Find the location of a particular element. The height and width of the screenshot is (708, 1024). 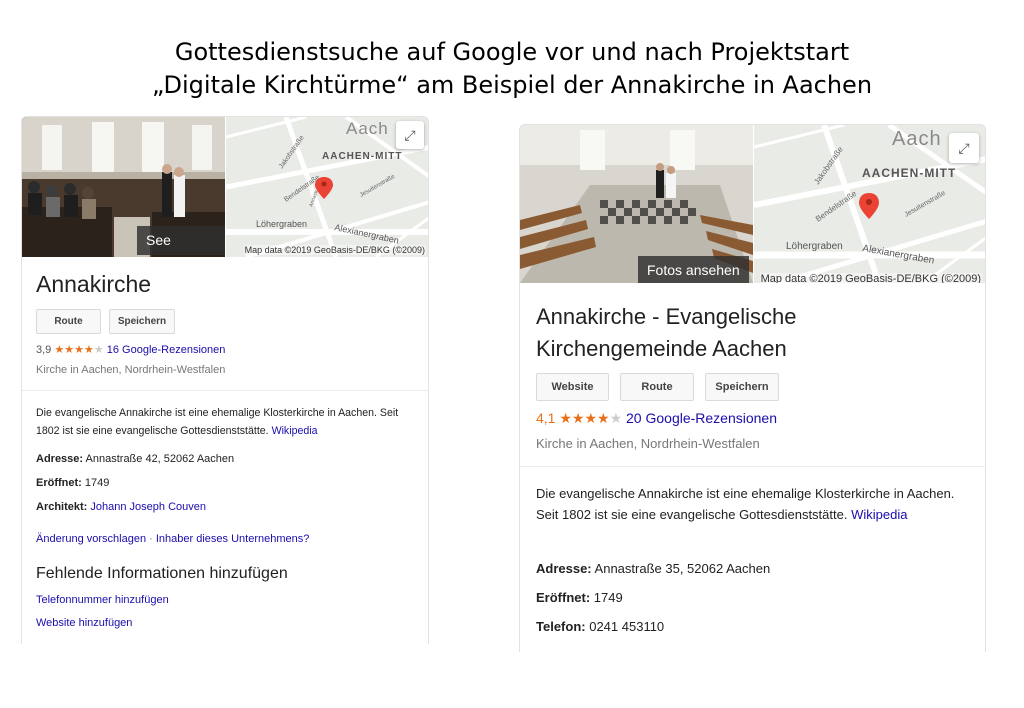

reviews-link: 20 Google-Rezensionen is located at coordinates (701, 418).